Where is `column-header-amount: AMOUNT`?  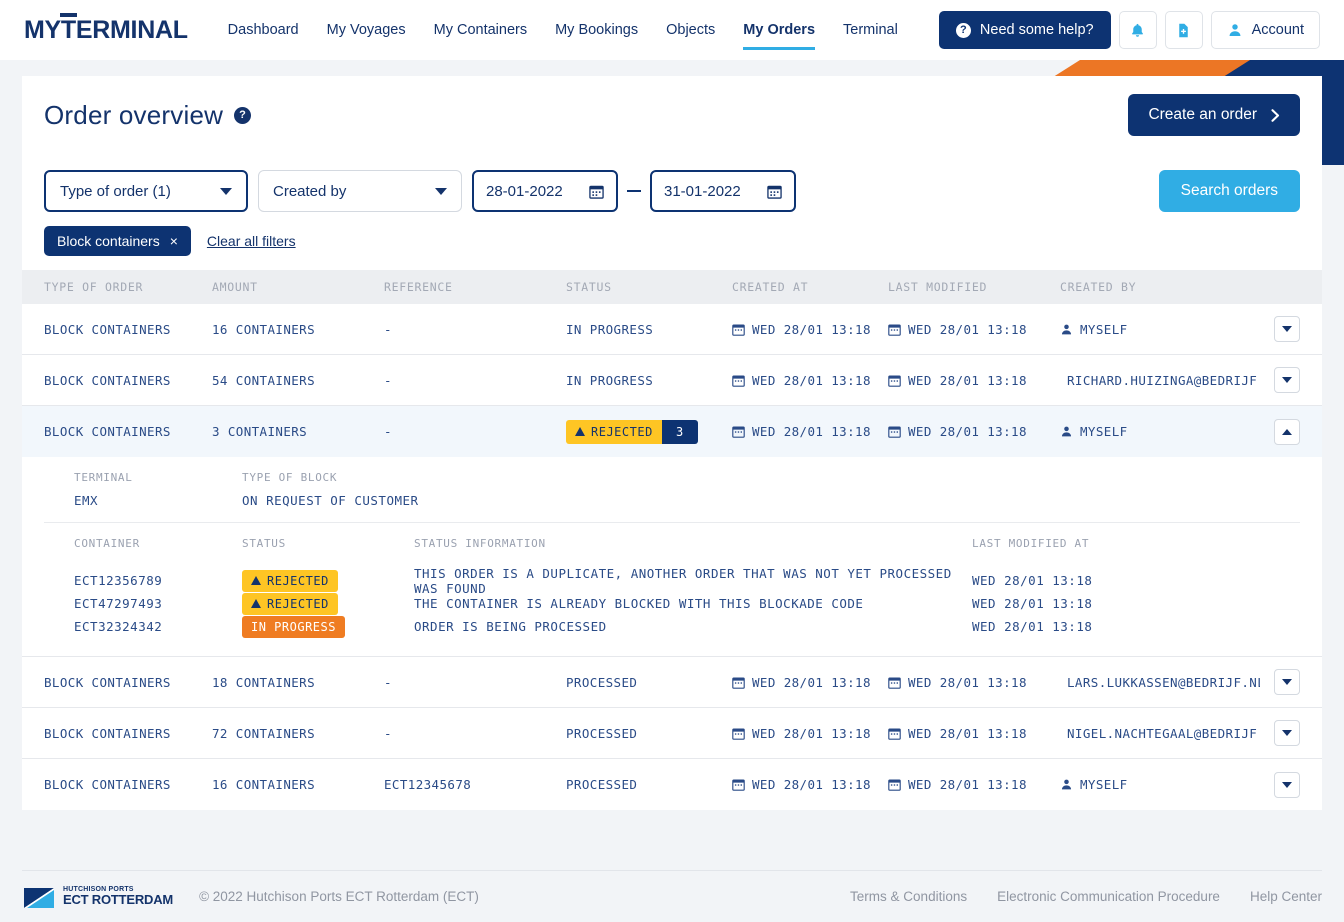
column-header-amount: AMOUNT is located at coordinates (235, 287).